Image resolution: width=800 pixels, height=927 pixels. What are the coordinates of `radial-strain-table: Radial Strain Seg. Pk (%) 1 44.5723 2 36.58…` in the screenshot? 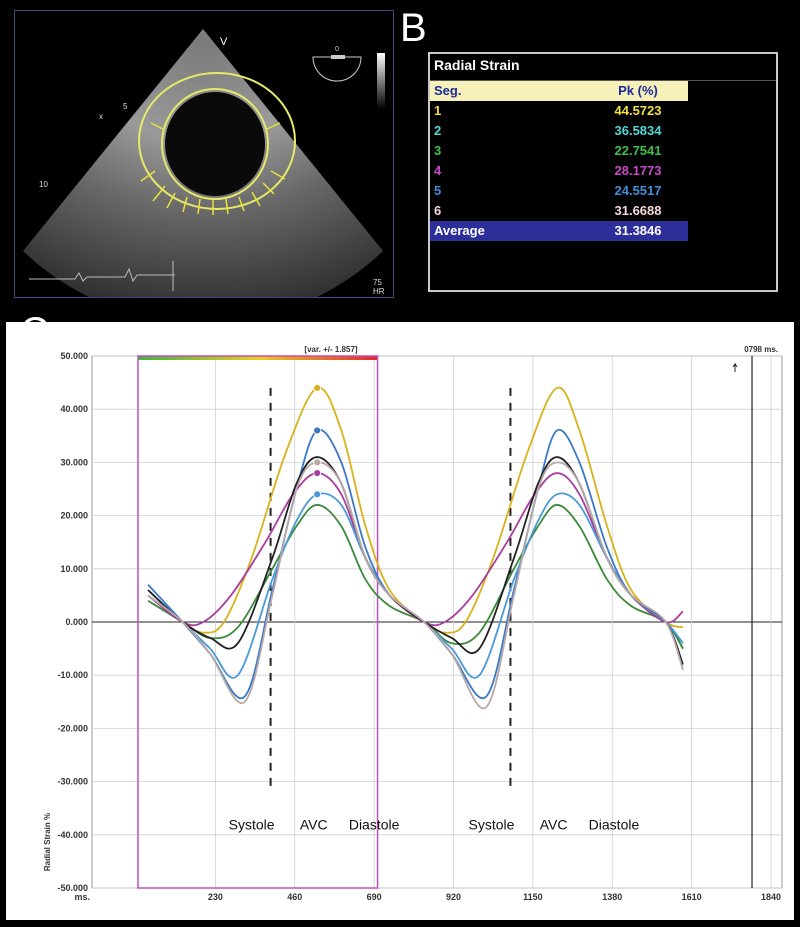 It's located at (603, 172).